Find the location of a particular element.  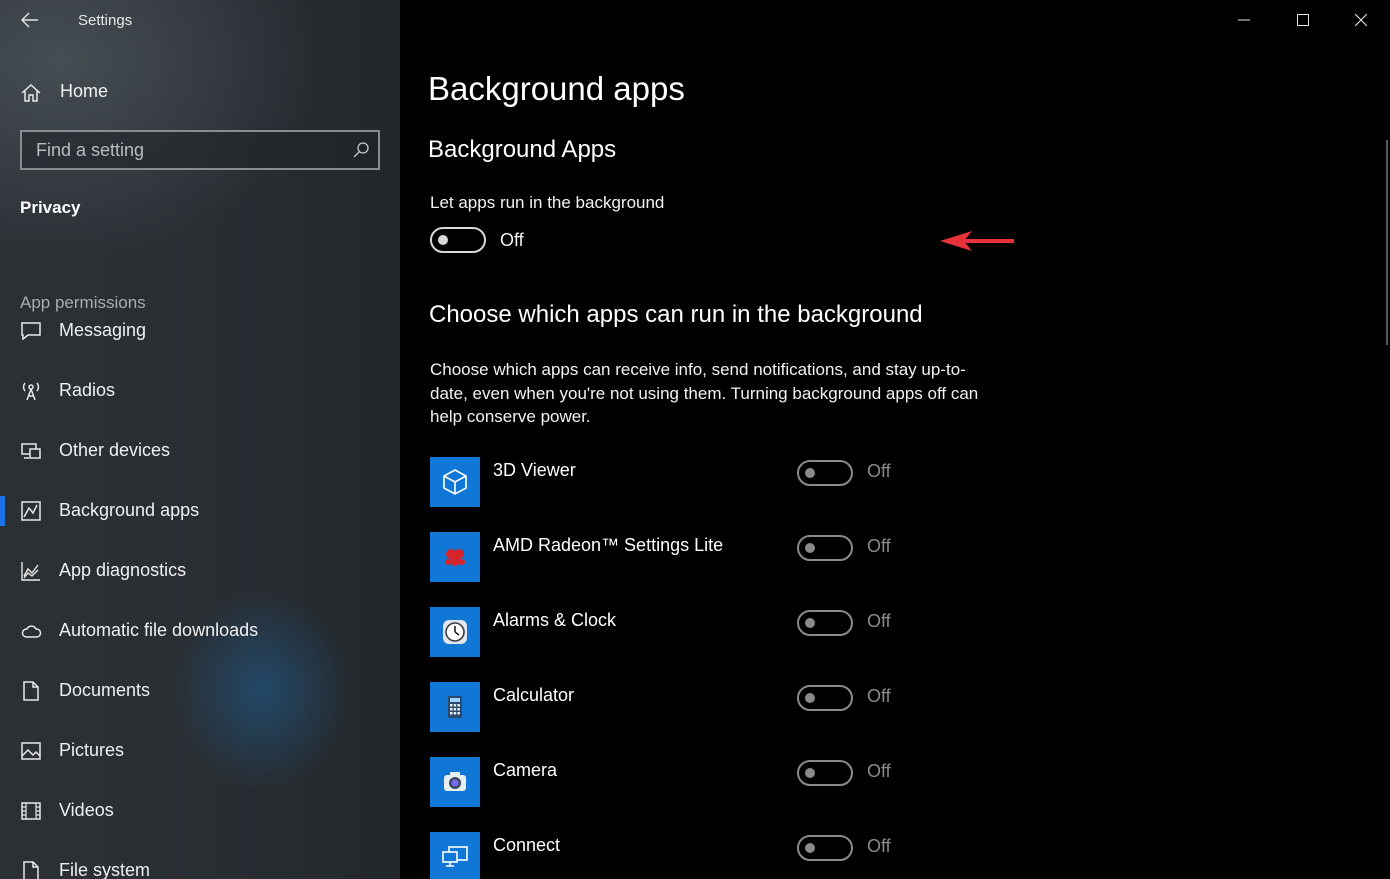

toggle-caption: Let apps run in the background is located at coordinates (547, 202).